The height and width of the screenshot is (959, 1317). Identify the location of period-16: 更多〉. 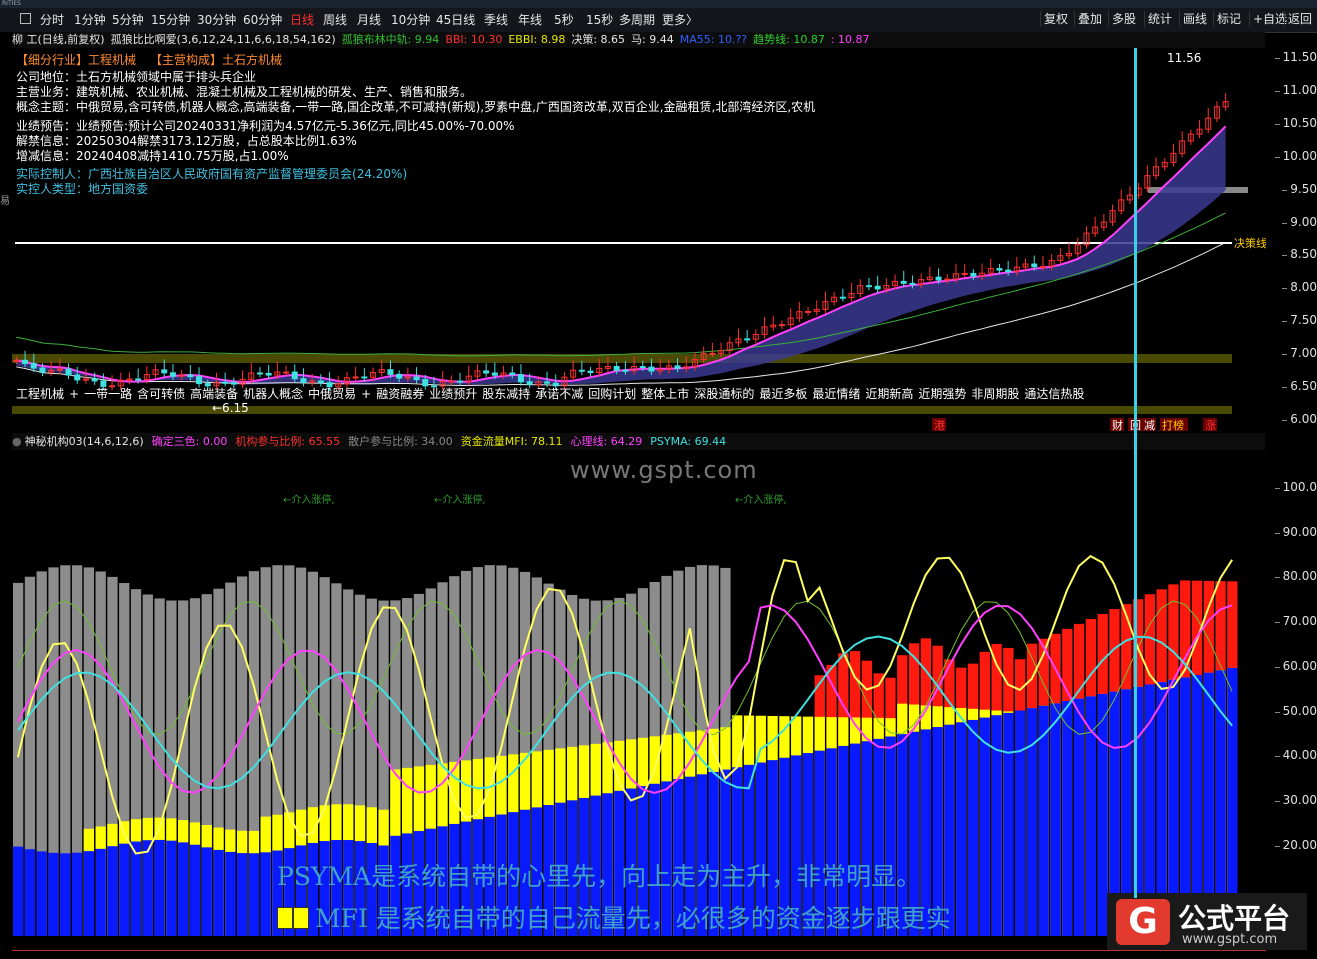
(680, 20).